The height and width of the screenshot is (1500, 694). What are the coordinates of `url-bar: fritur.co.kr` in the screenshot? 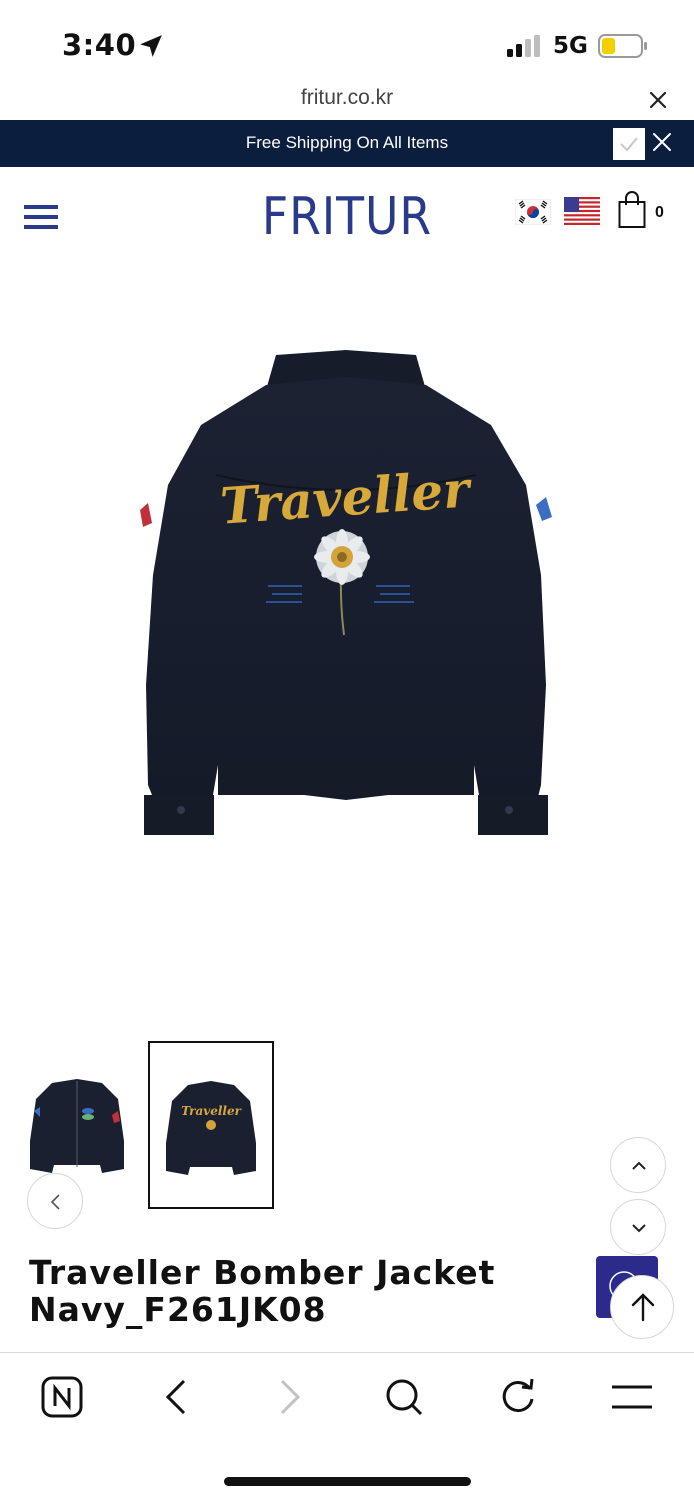 It's located at (347, 102).